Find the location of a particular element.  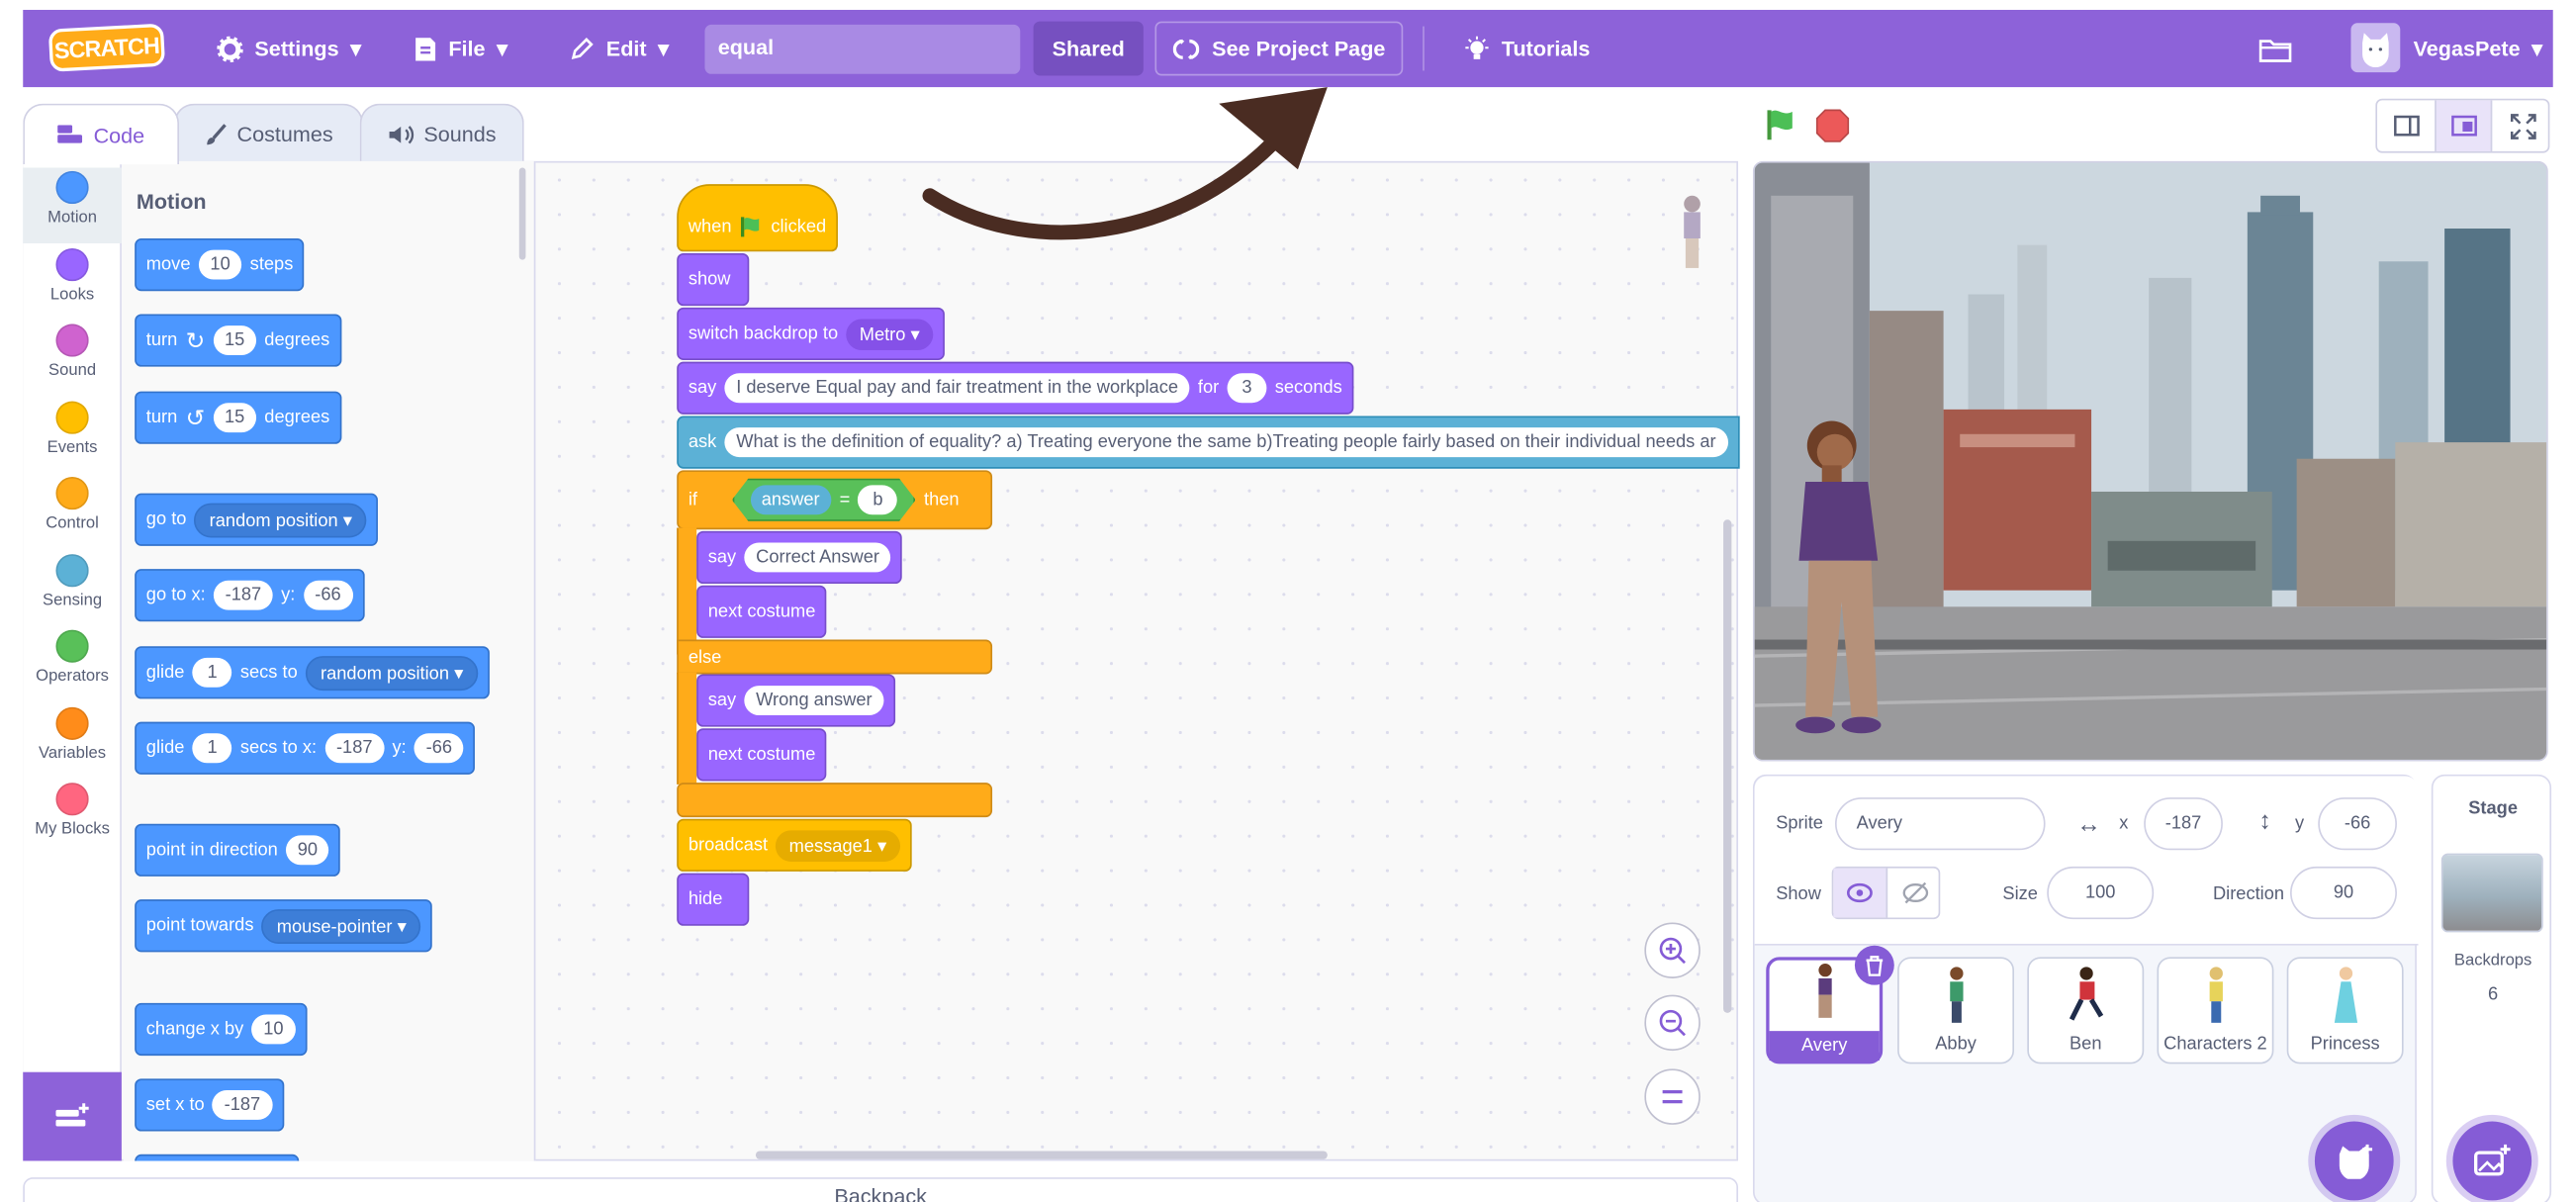

message-dropdown: message1 is located at coordinates (838, 845).